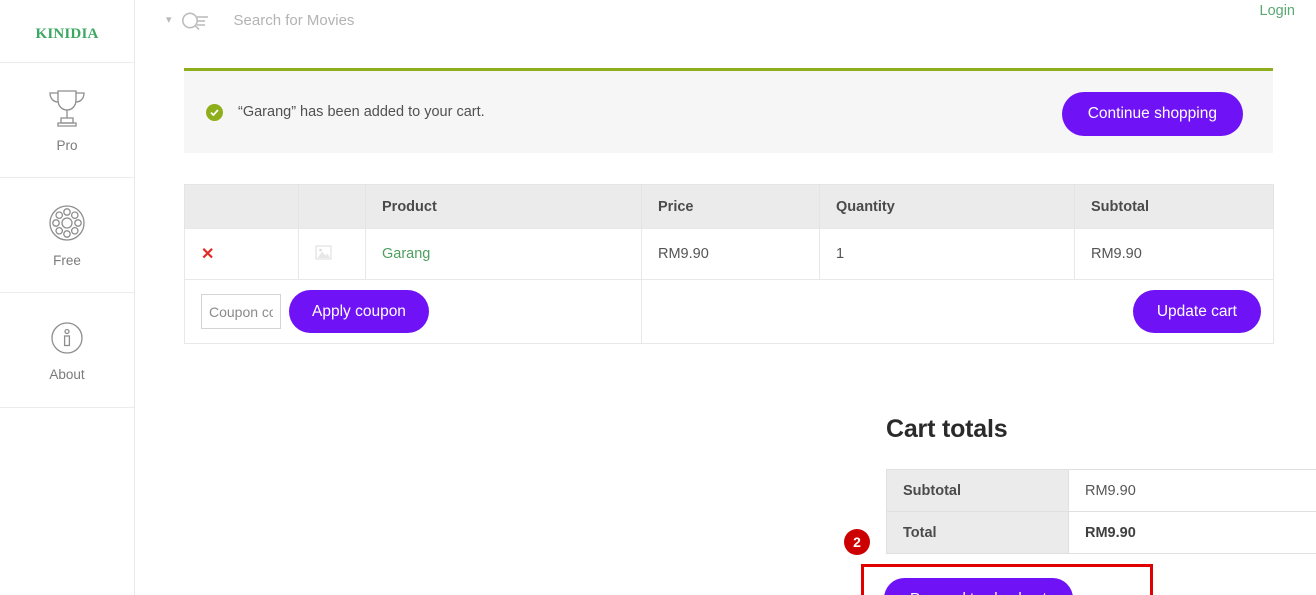 This screenshot has width=1316, height=595. I want to click on cart-totals-table: Subtotal RM9.90 Total RM9.90, so click(1101, 511).